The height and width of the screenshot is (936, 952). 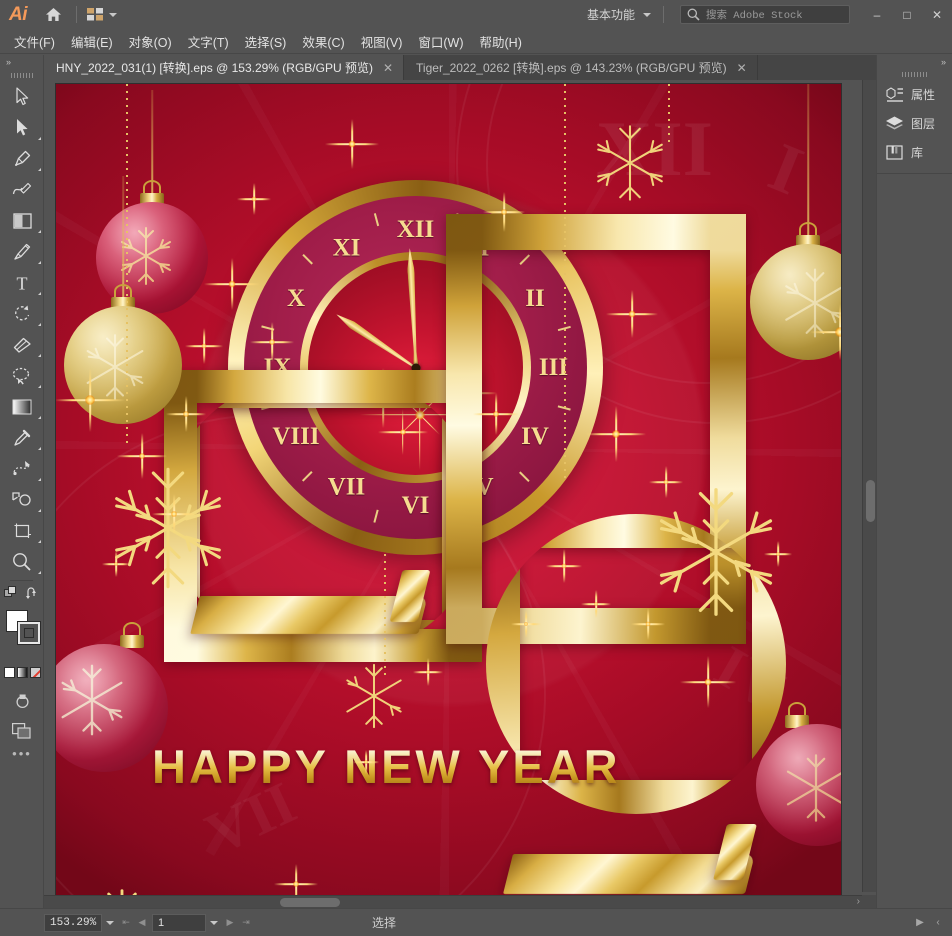 I want to click on ornament-cap, so click(x=132, y=641).